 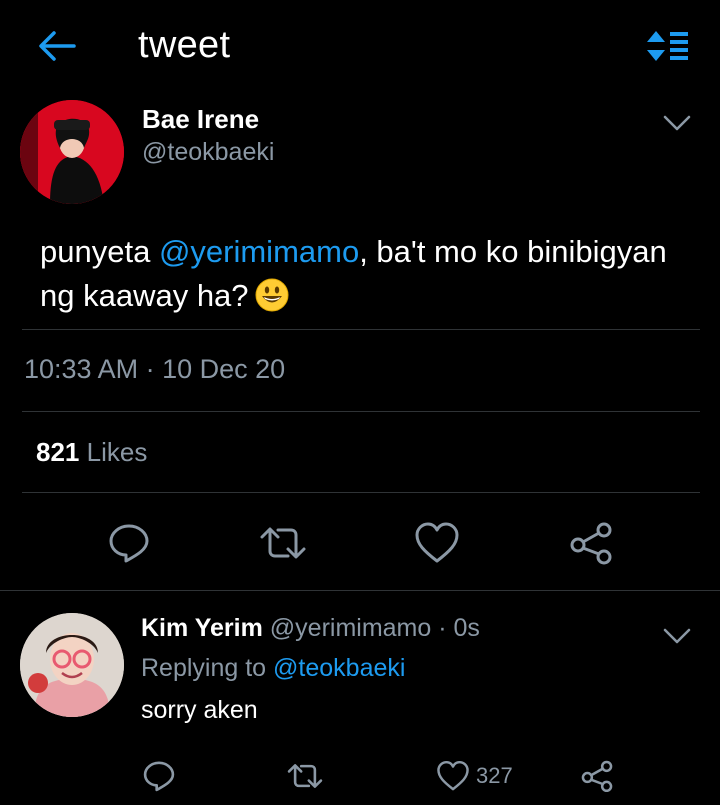 What do you see at coordinates (200, 119) in the screenshot?
I see `author-name: Bae Irene` at bounding box center [200, 119].